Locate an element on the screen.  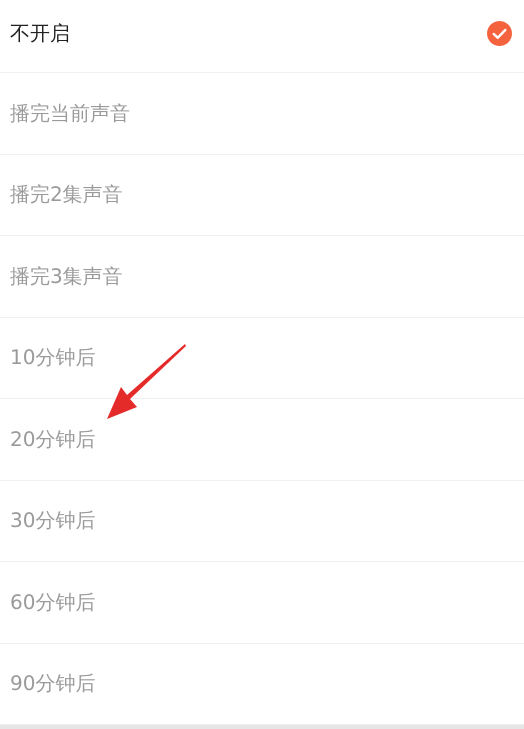
option-row: 不开启 is located at coordinates (262, 36).